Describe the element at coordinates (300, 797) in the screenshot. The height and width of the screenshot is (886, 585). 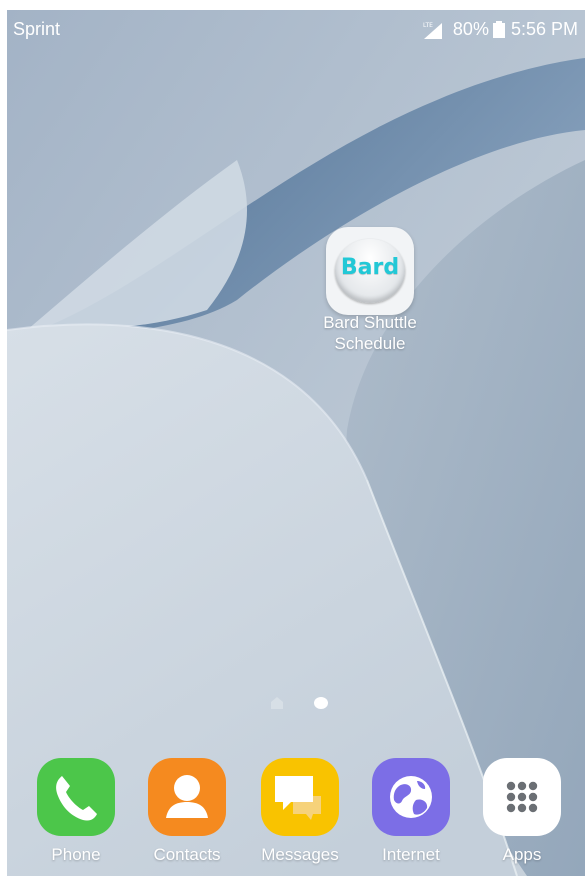
I see `messages-icon` at that location.